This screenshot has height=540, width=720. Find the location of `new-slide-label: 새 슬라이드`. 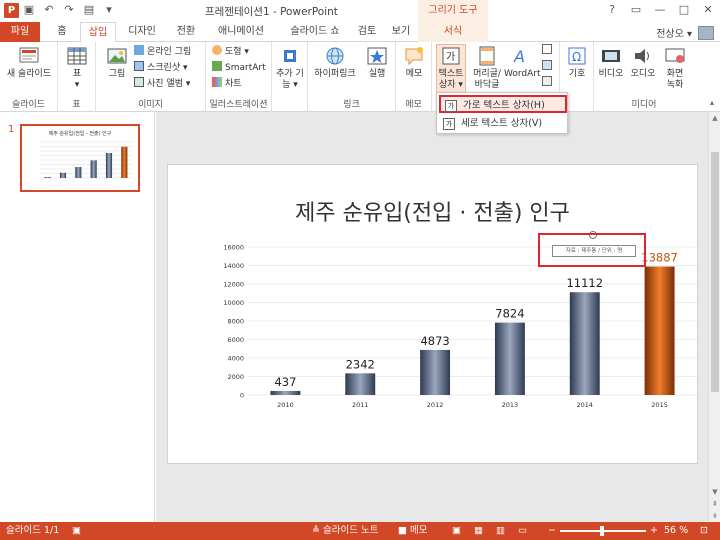

new-slide-label: 새 슬라이드 is located at coordinates (29, 74).